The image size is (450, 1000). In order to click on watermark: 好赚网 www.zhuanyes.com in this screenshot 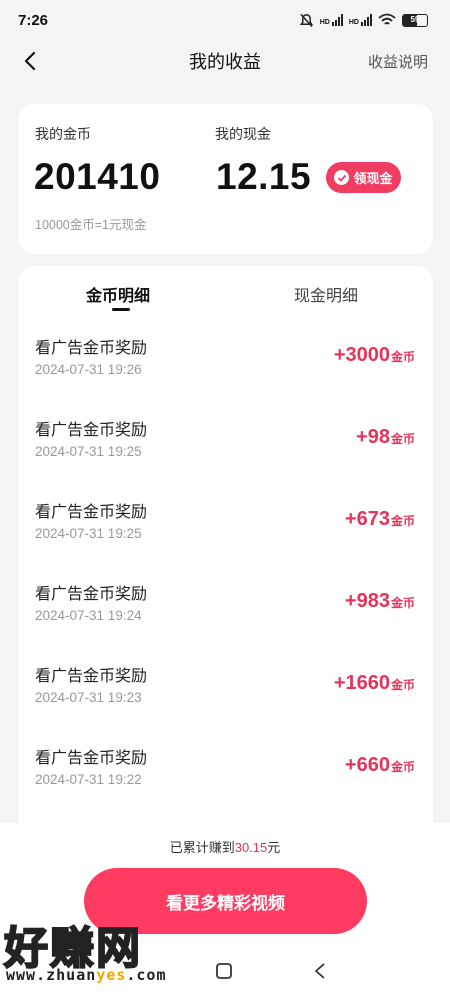, I will do `click(100, 956)`.